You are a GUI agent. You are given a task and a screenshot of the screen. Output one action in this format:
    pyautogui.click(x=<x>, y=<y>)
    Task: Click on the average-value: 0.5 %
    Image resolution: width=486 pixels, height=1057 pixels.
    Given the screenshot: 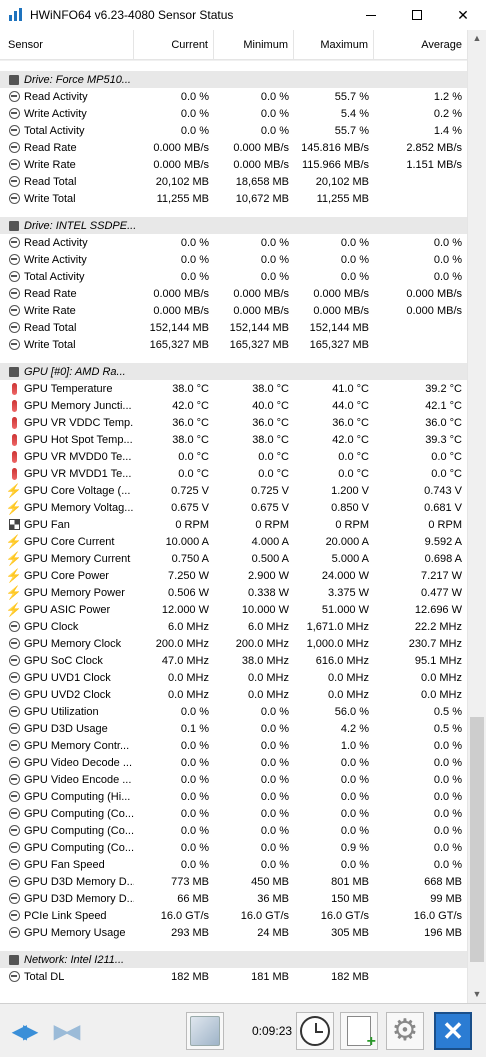 What is the action you would take?
    pyautogui.click(x=447, y=711)
    